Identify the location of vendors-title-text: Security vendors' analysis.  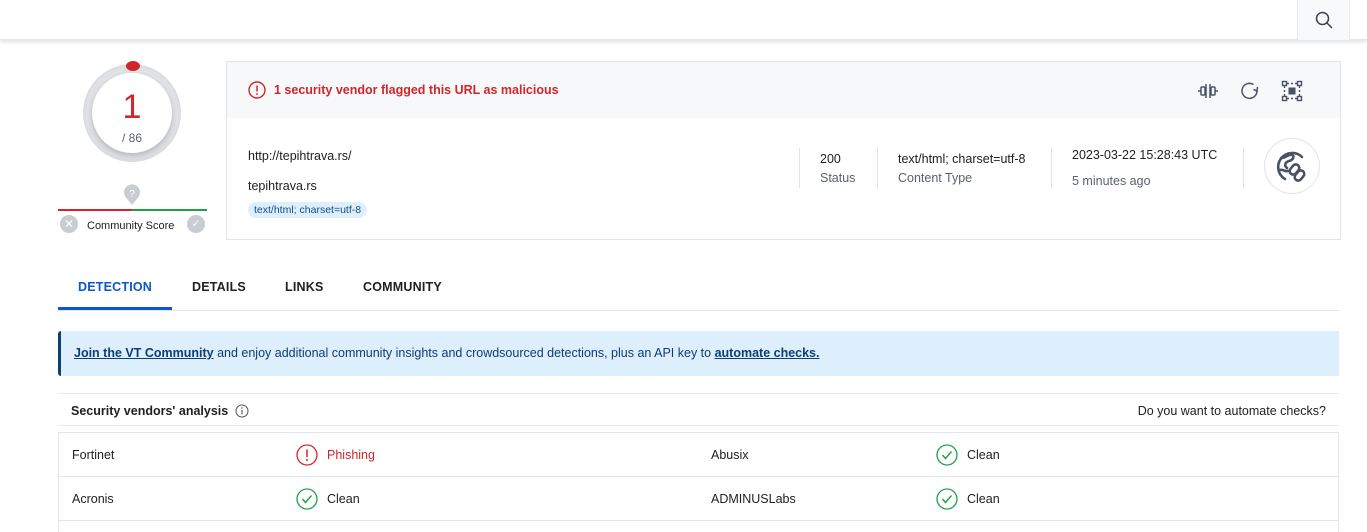
(150, 411).